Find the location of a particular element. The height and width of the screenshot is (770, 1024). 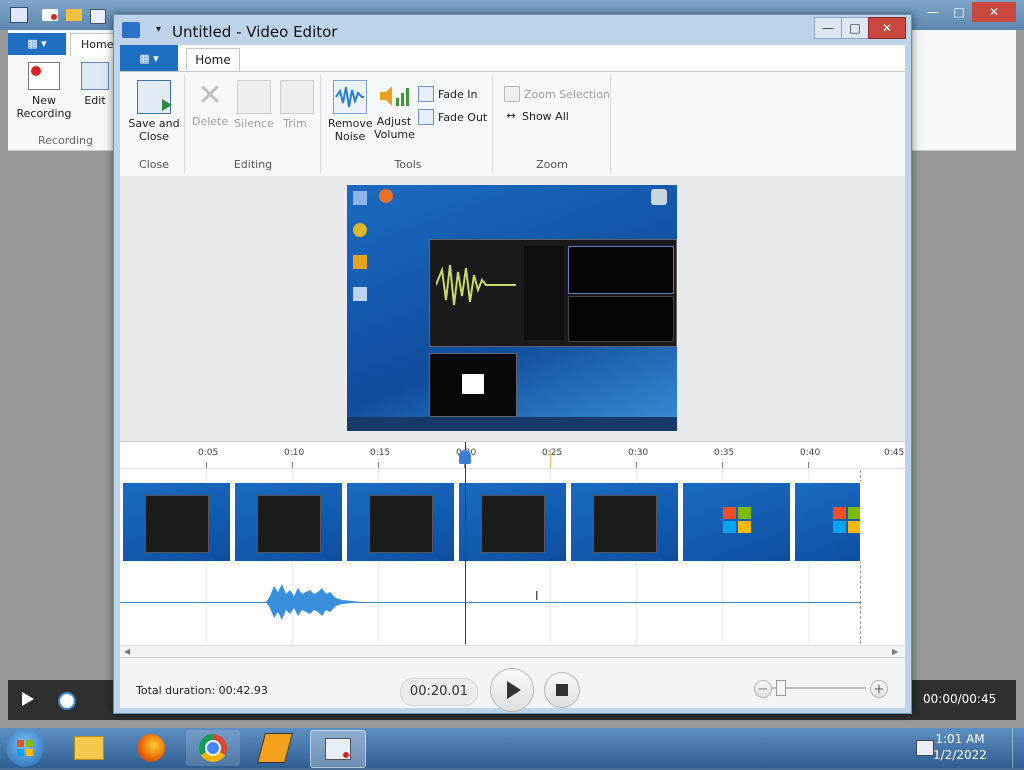

fade-out-label: Fade Out is located at coordinates (463, 117).